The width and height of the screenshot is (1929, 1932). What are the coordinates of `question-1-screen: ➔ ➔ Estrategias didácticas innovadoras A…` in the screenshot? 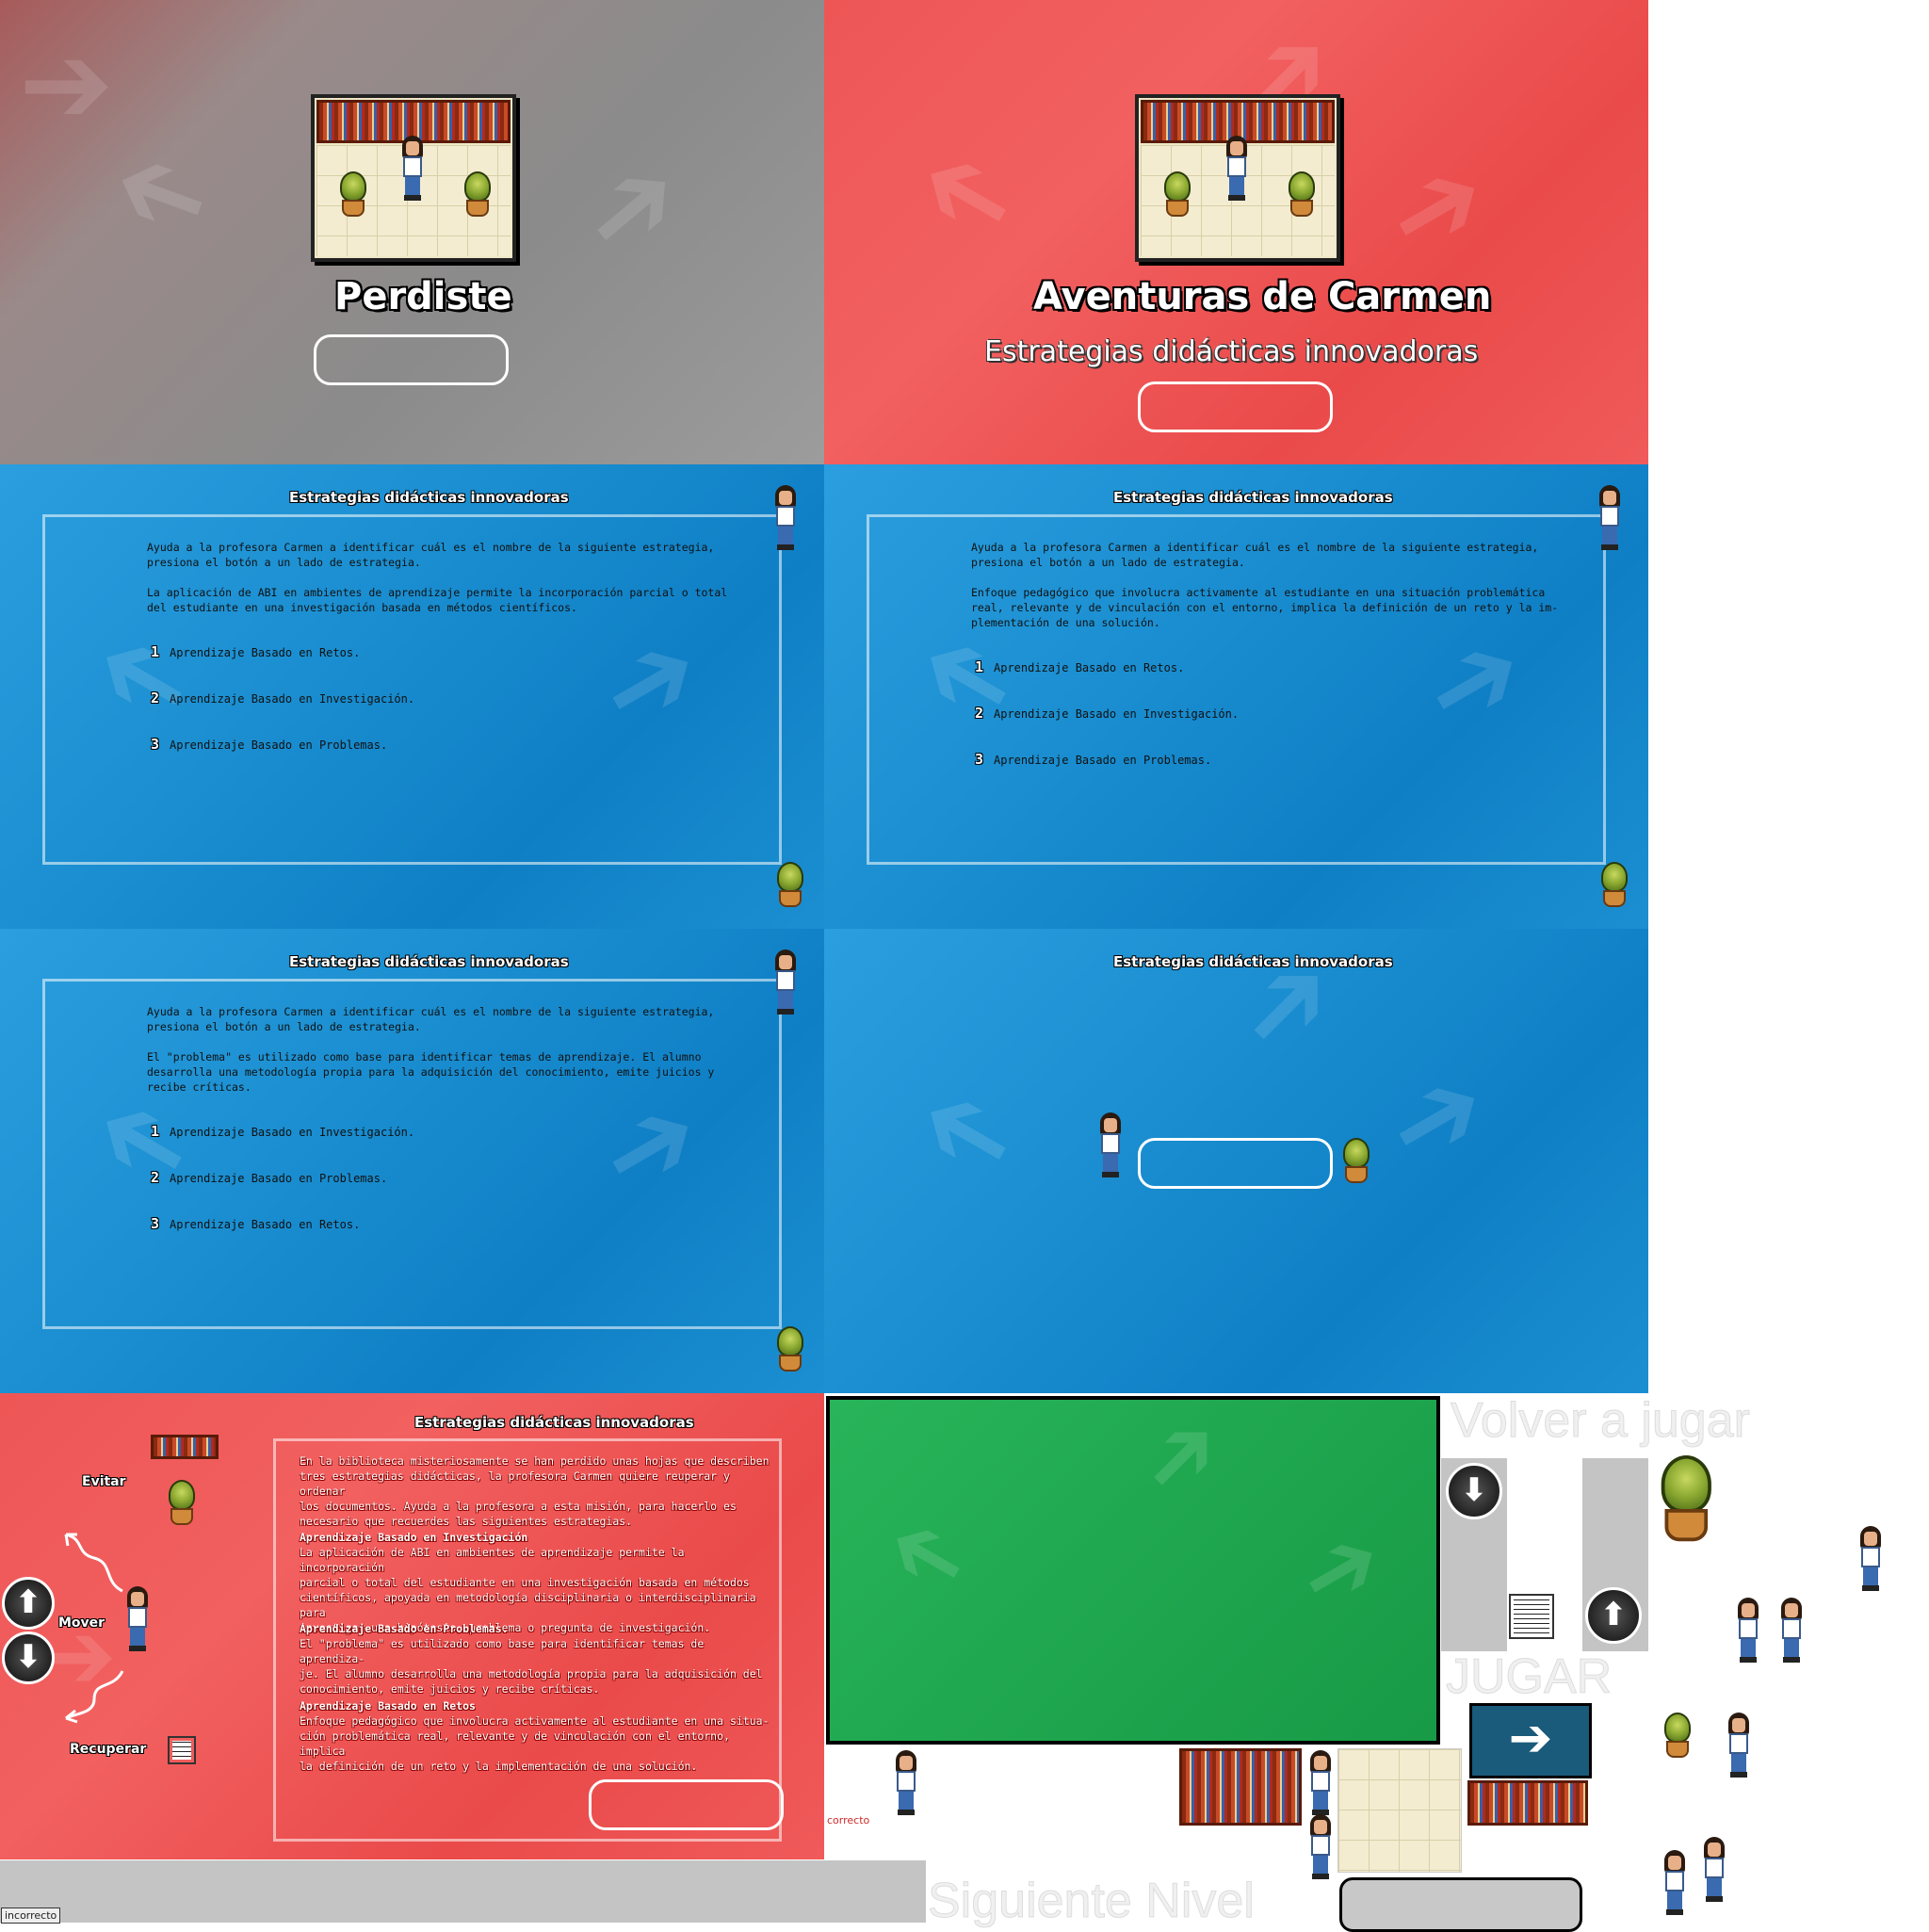 It's located at (412, 697).